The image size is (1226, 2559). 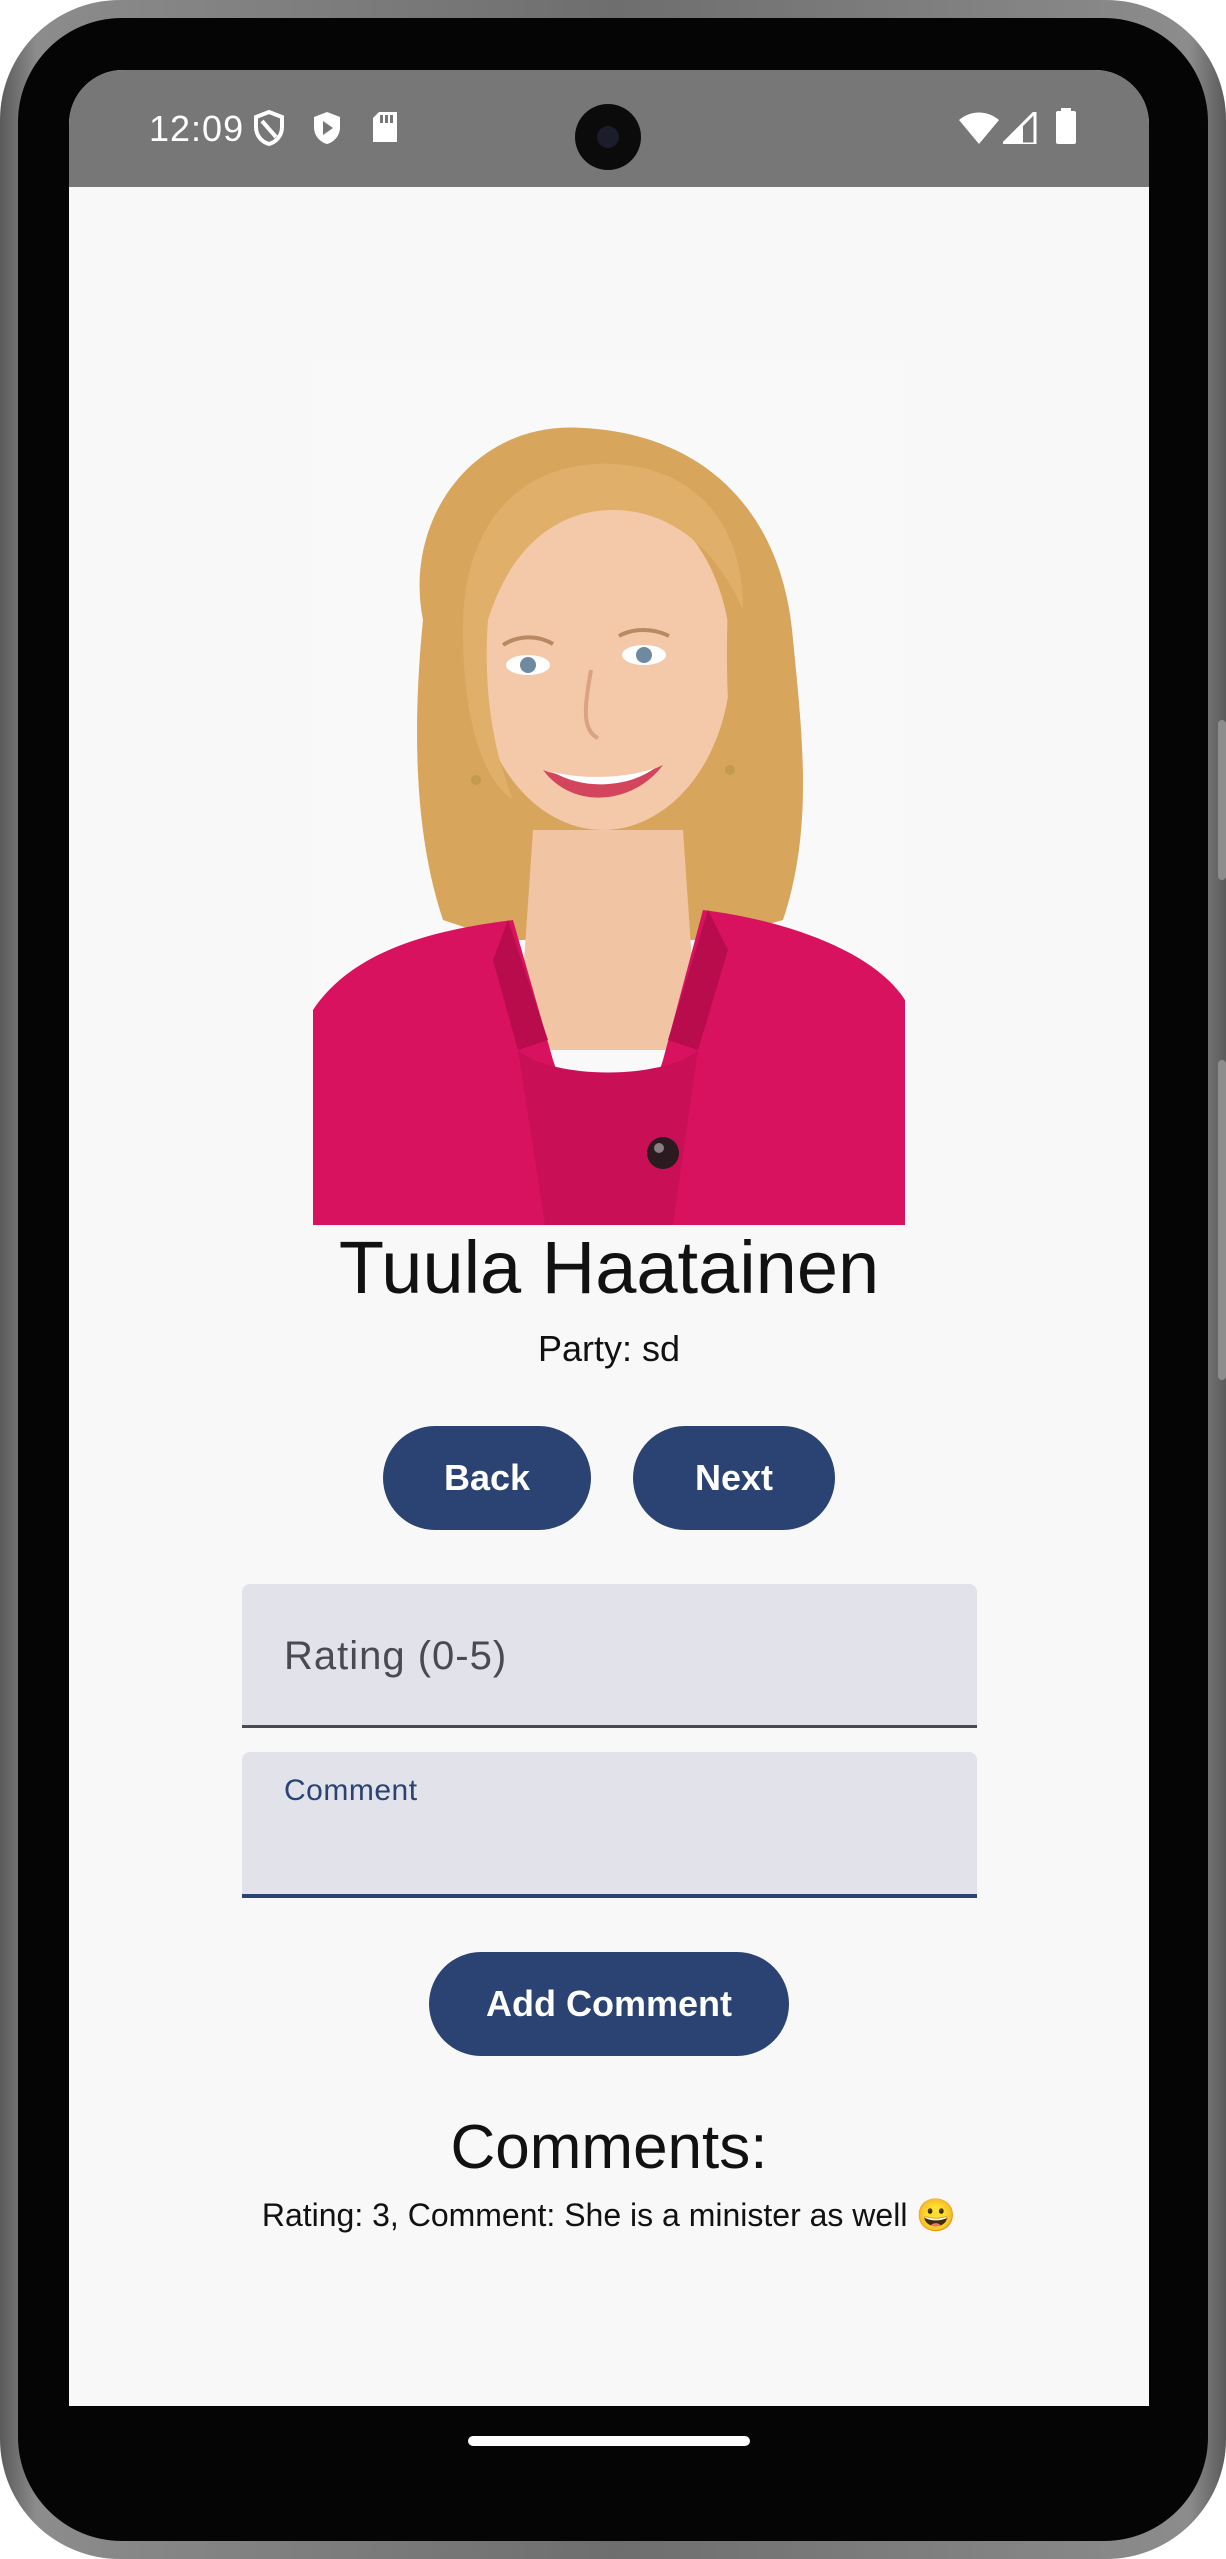 I want to click on rating-placeholder: Rating (0-5), so click(x=396, y=1656).